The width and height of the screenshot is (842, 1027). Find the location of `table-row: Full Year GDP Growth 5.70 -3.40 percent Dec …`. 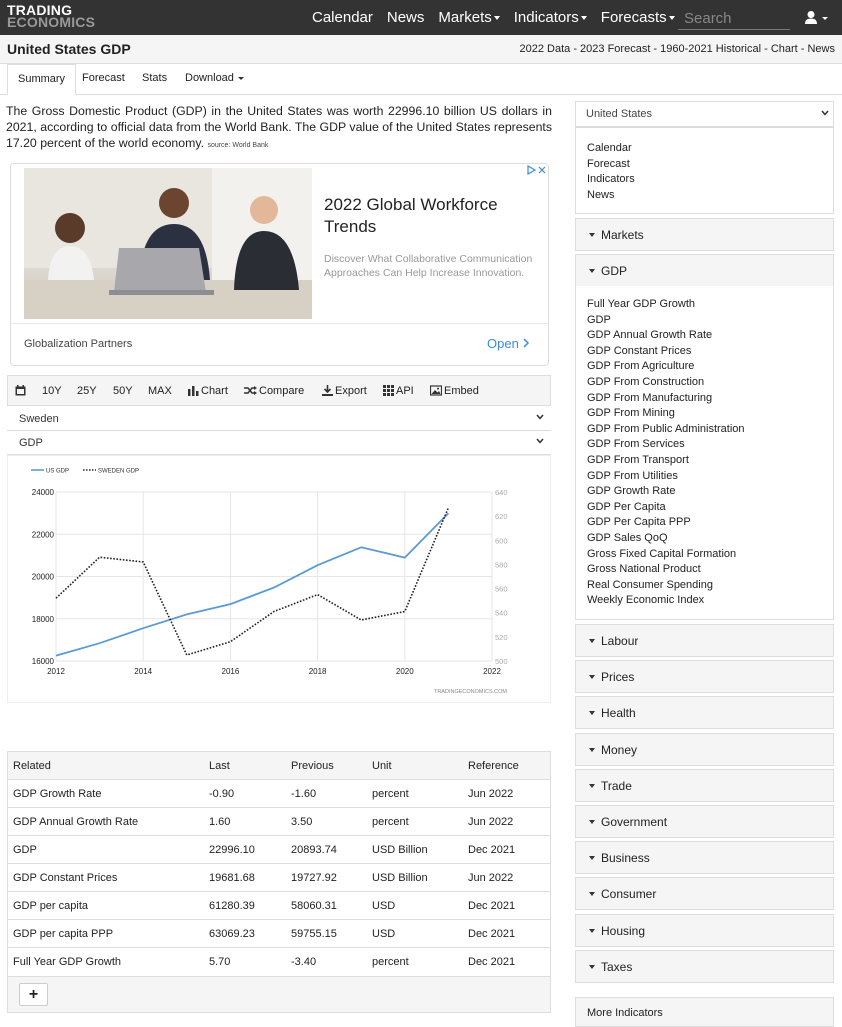

table-row: Full Year GDP Growth 5.70 -3.40 percent Dec … is located at coordinates (279, 962).